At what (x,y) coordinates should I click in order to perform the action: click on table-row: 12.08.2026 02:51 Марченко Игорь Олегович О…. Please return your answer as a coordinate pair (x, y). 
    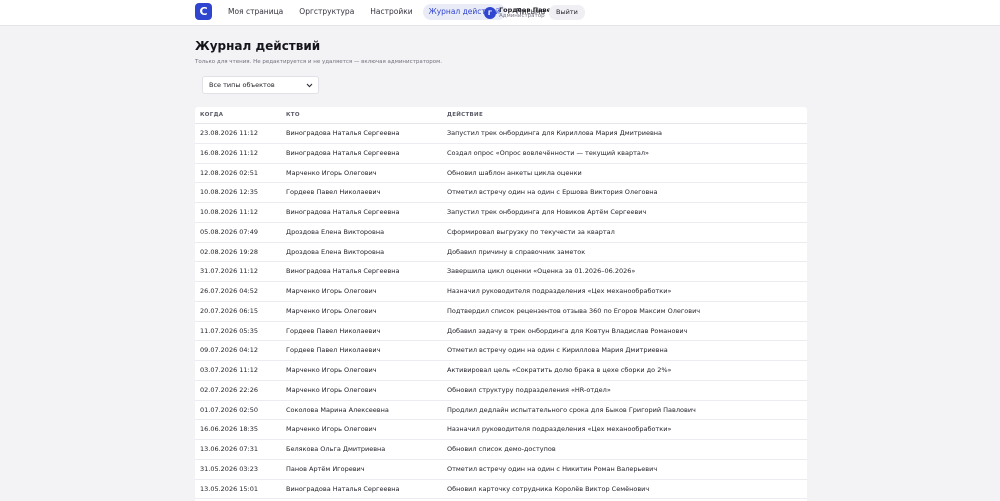
    Looking at the image, I should click on (501, 174).